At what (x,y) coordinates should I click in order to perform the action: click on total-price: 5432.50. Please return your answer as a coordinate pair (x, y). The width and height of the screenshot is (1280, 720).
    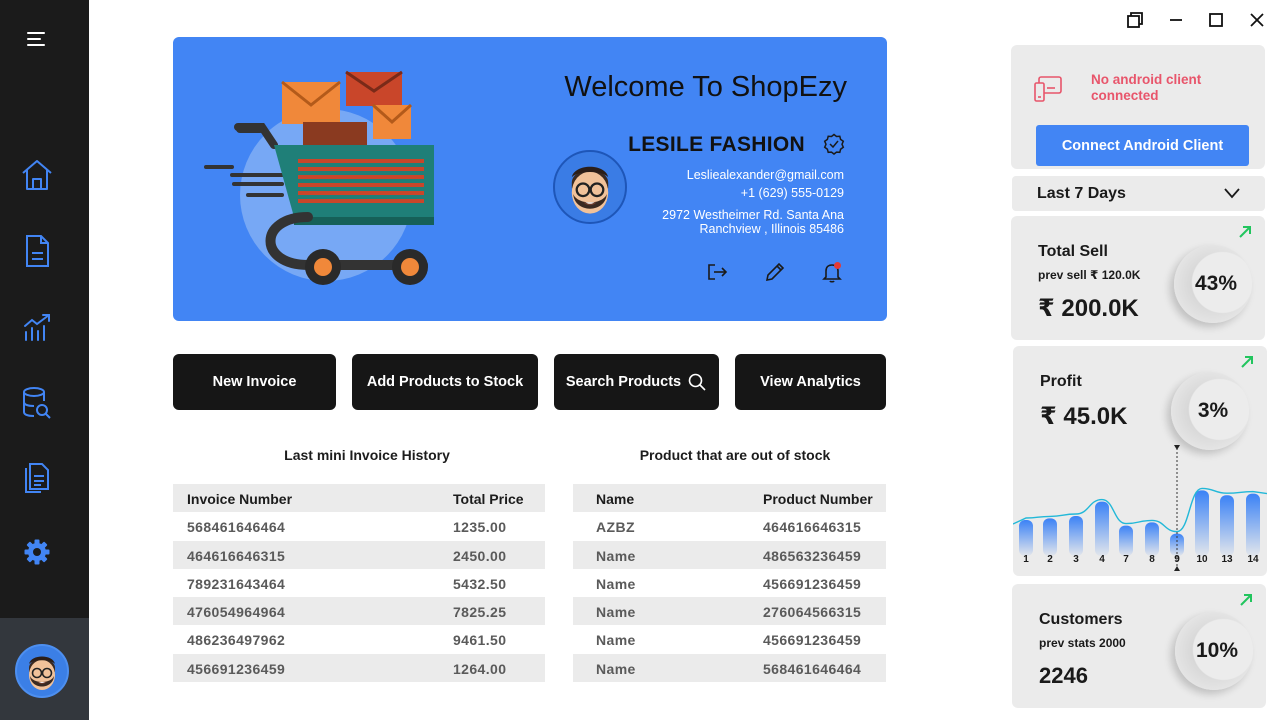
    Looking at the image, I should click on (480, 583).